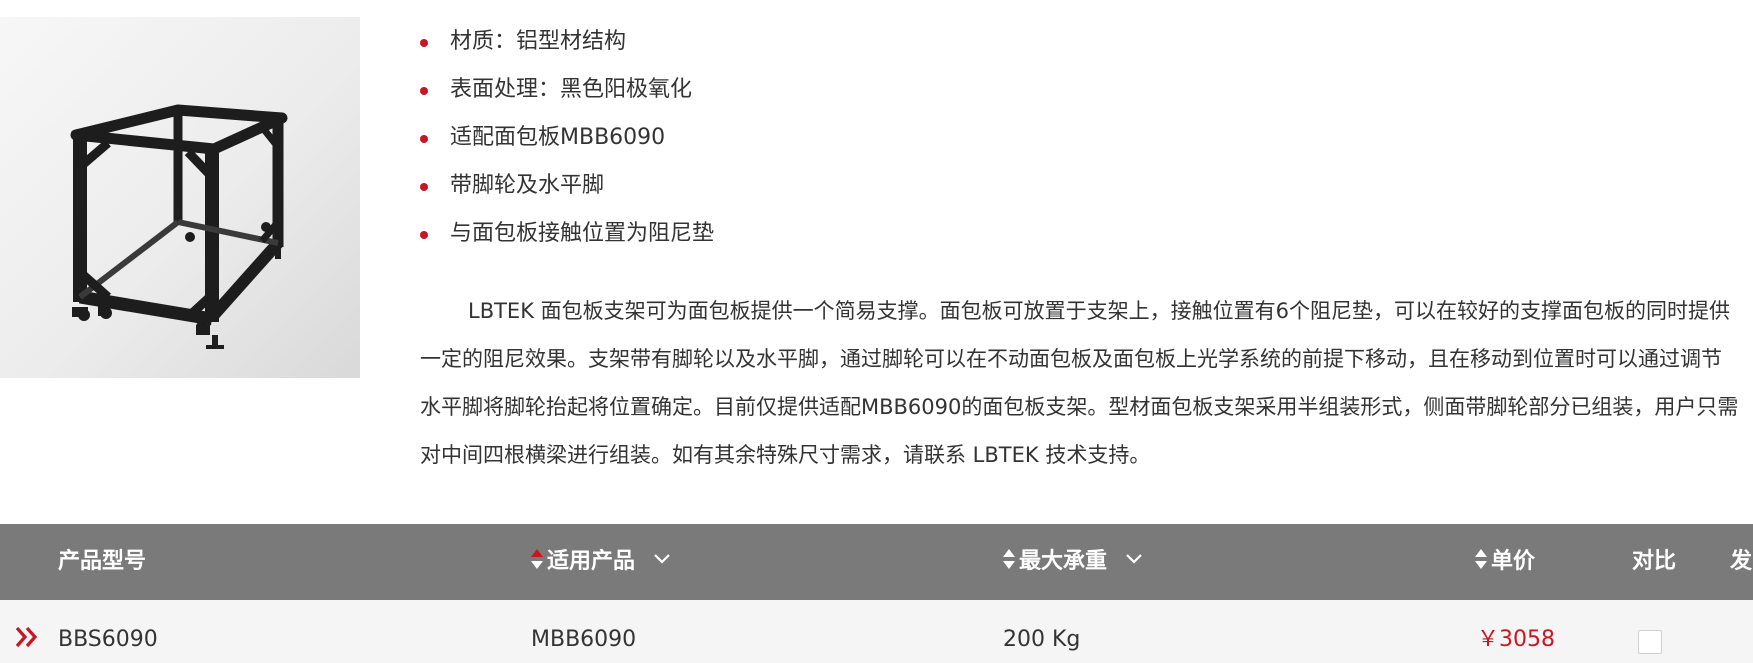 The width and height of the screenshot is (1753, 663). Describe the element at coordinates (591, 561) in the screenshot. I see `header-applicable-label: 适用产品` at that location.